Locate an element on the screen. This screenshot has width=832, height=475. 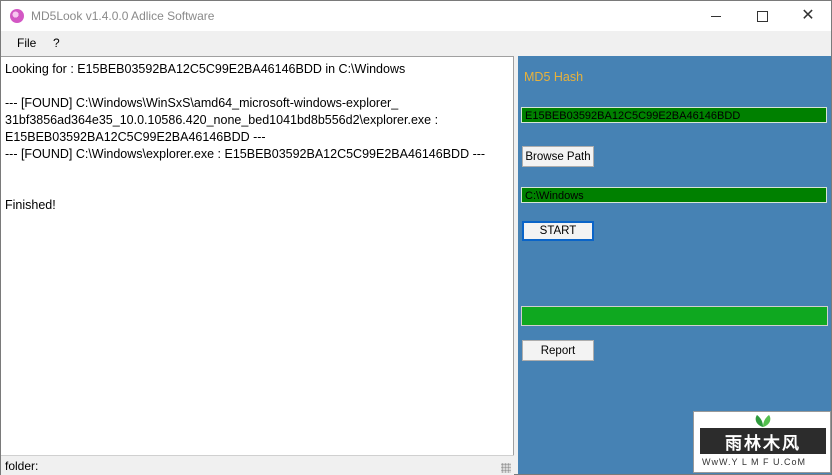
output-line: Finished! is located at coordinates (30, 205).